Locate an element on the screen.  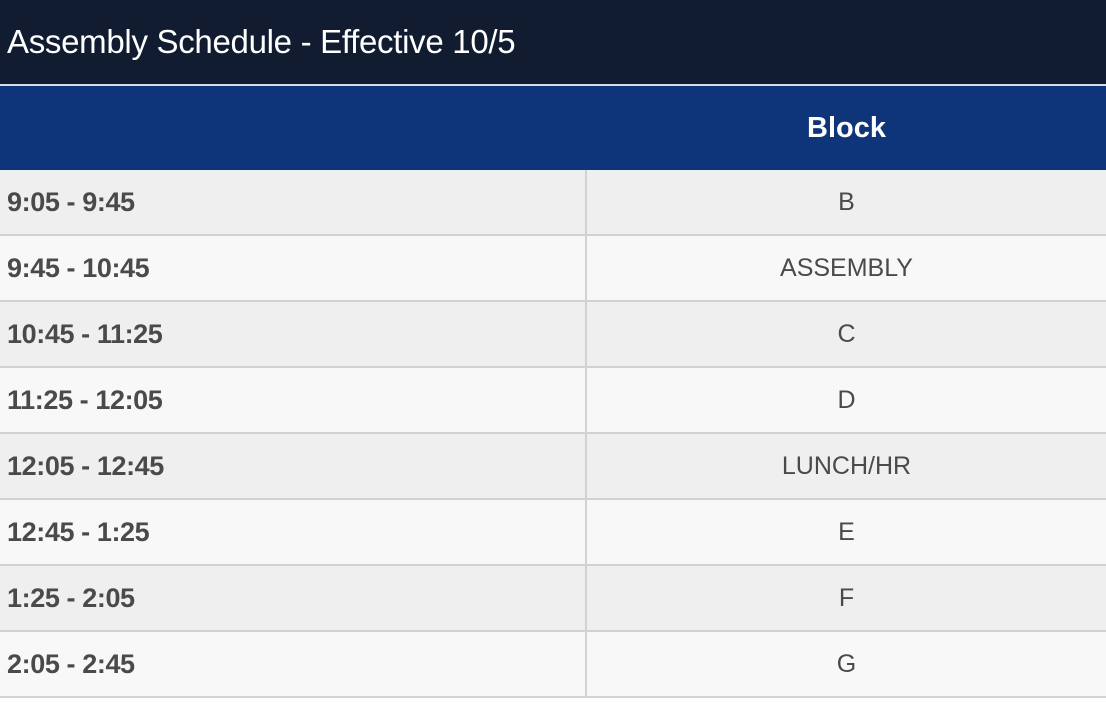
page-title: Assembly Schedule - Effective 10/5 is located at coordinates (553, 42).